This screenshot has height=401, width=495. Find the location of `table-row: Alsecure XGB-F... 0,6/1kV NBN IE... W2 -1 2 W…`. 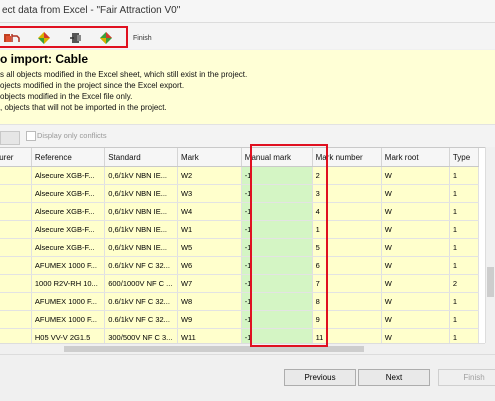

table-row: Alsecure XGB-F... 0,6/1kV NBN IE... W2 -1 2 W… is located at coordinates (240, 175).